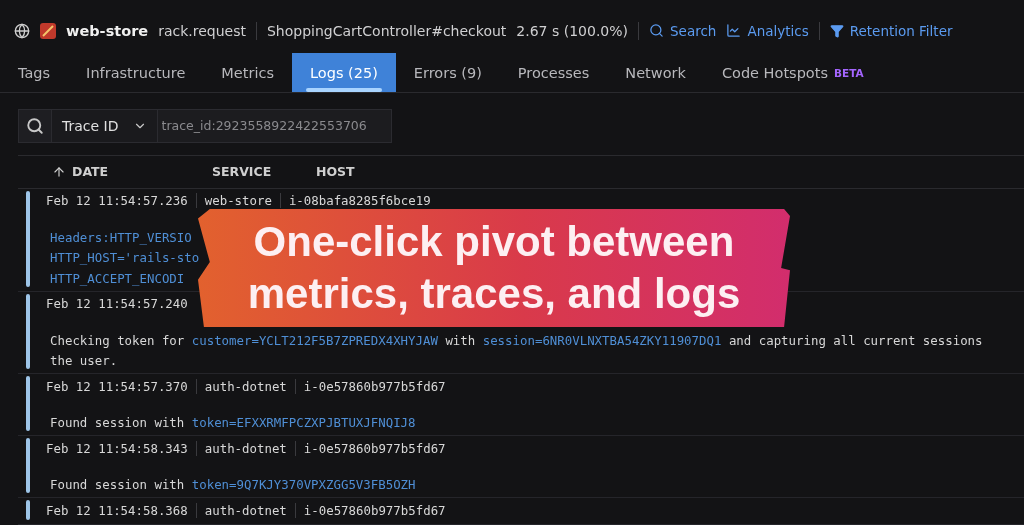 The width and height of the screenshot is (1024, 525). Describe the element at coordinates (386, 30) in the screenshot. I see `resource-name: ShoppingCartController#checkout` at that location.